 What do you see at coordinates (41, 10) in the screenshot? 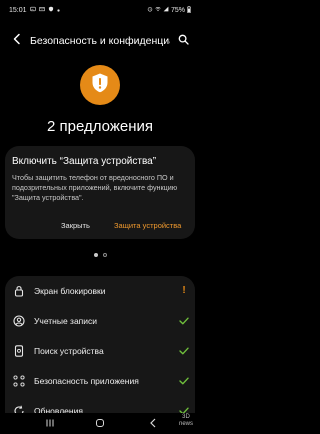
I see `mail-icon` at bounding box center [41, 10].